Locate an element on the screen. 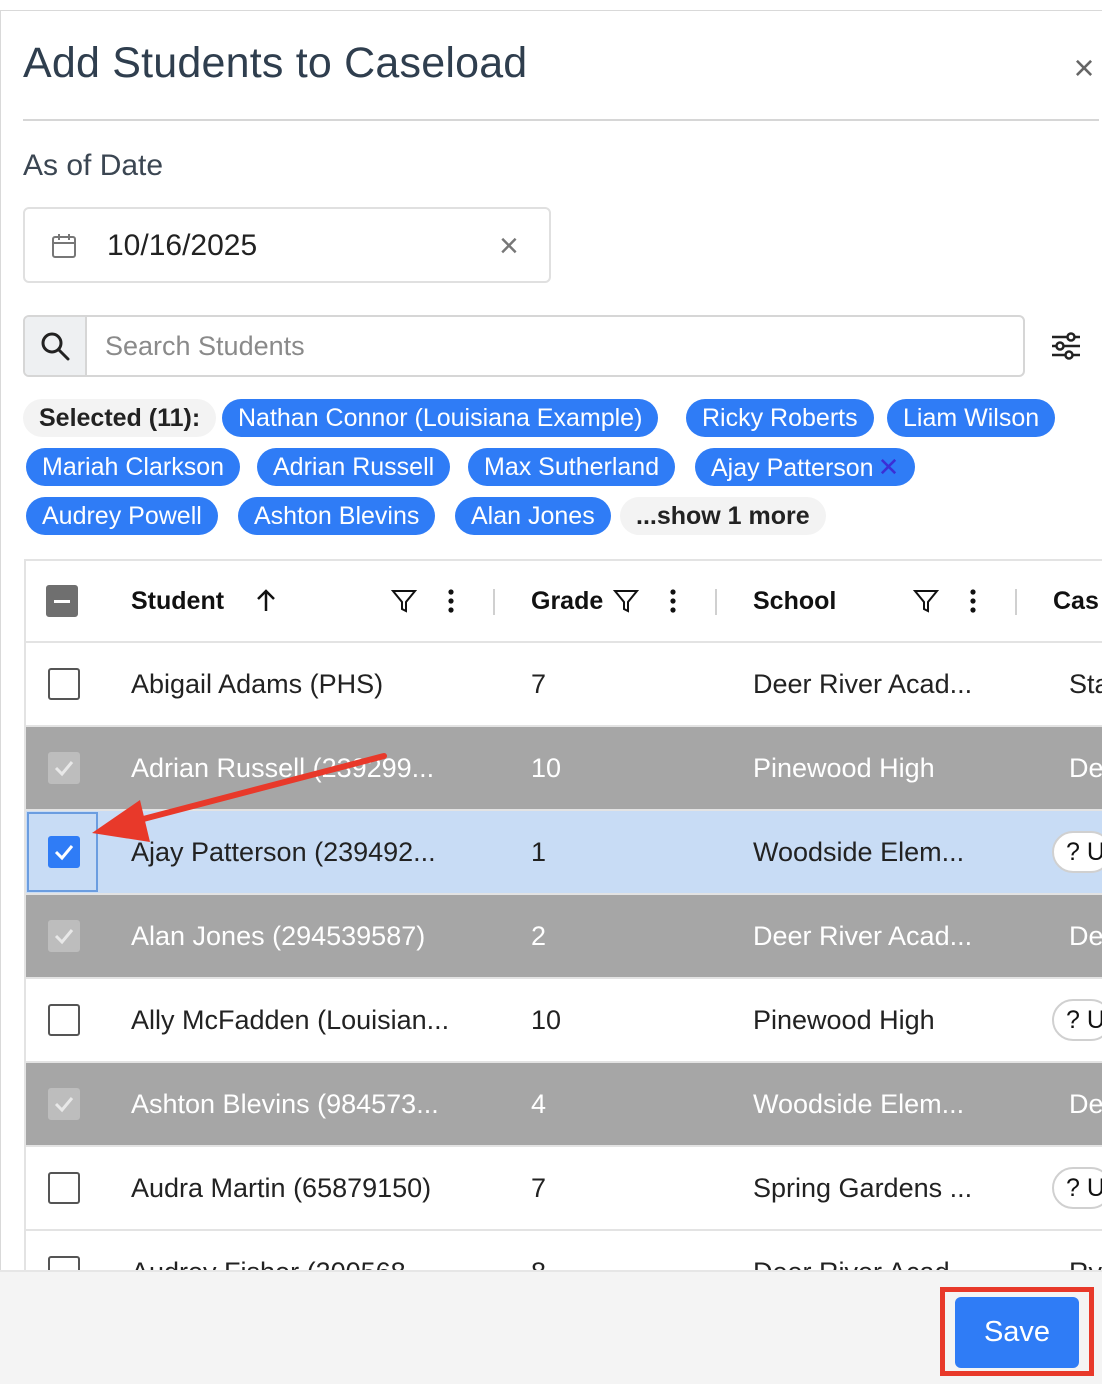 This screenshot has height=1384, width=1102. caseload-cell: Sta is located at coordinates (1085, 684).